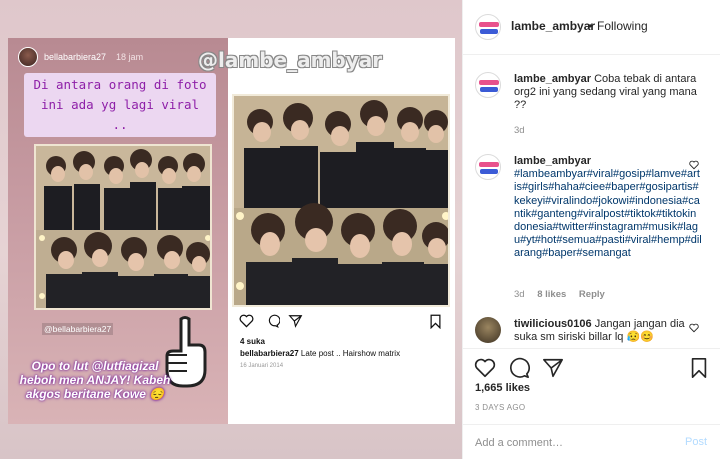 The height and width of the screenshot is (459, 720). What do you see at coordinates (575, 443) in the screenshot?
I see `add-comment-input` at bounding box center [575, 443].